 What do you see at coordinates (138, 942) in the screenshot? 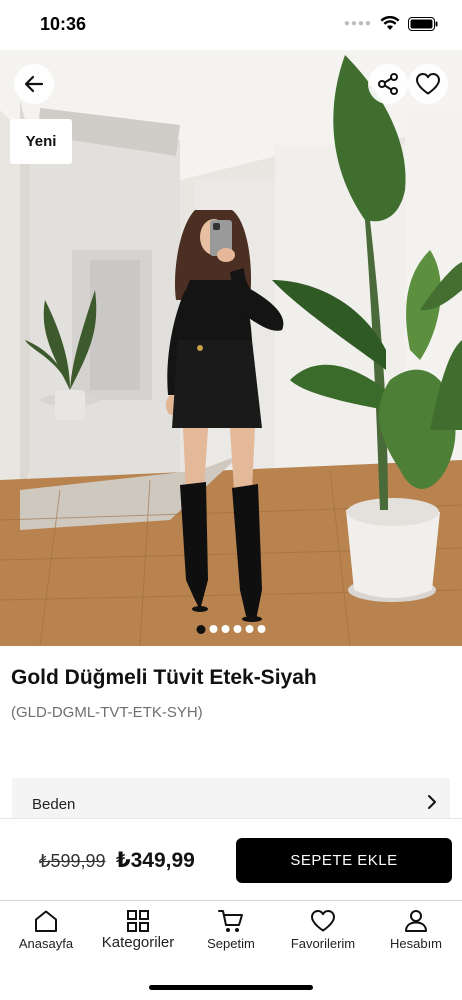
I see `tab-label: Kategoriler` at bounding box center [138, 942].